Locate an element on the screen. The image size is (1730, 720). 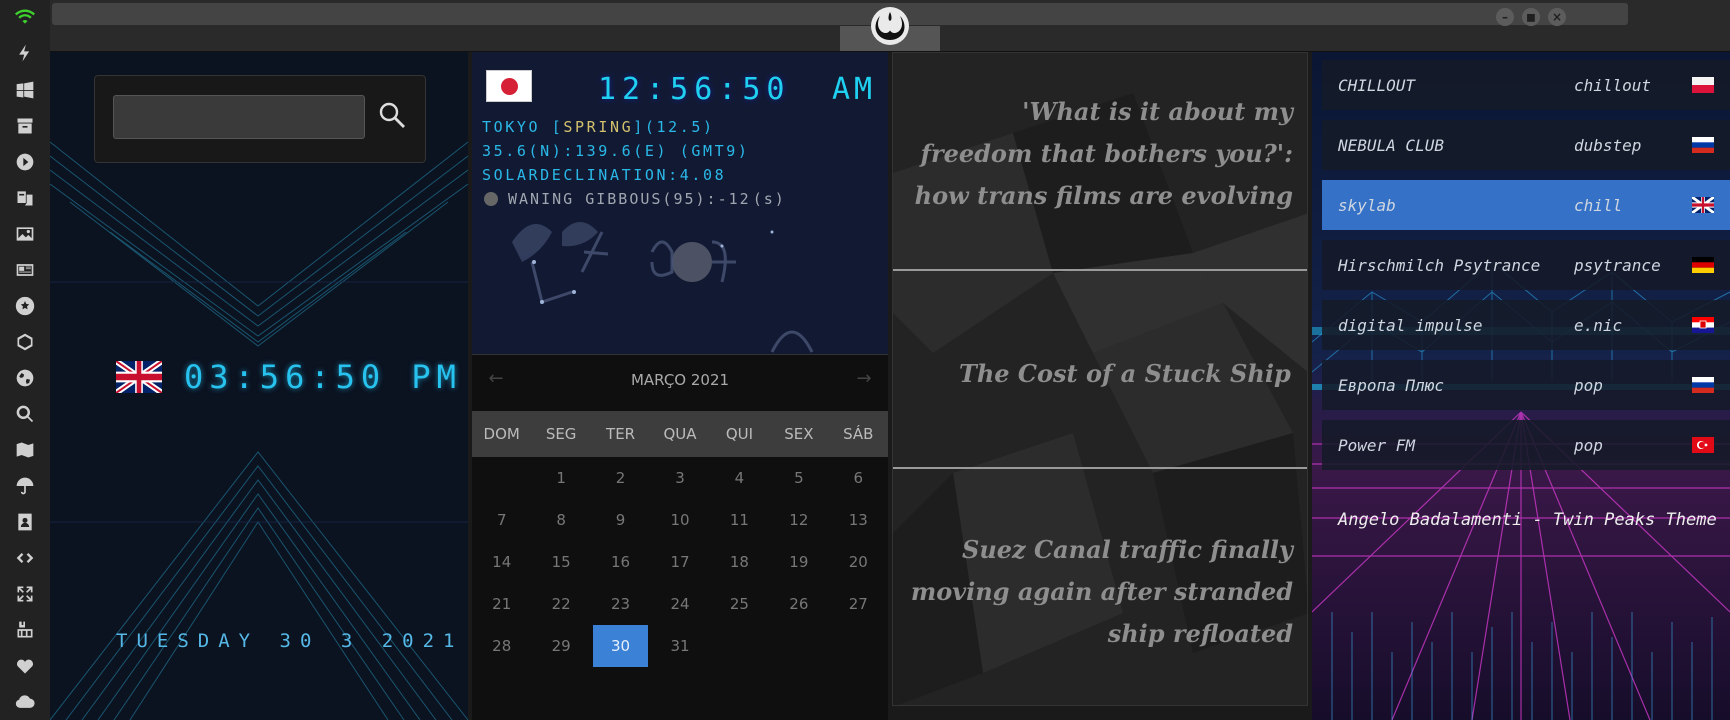
calendar-day: 23 is located at coordinates (620, 604).